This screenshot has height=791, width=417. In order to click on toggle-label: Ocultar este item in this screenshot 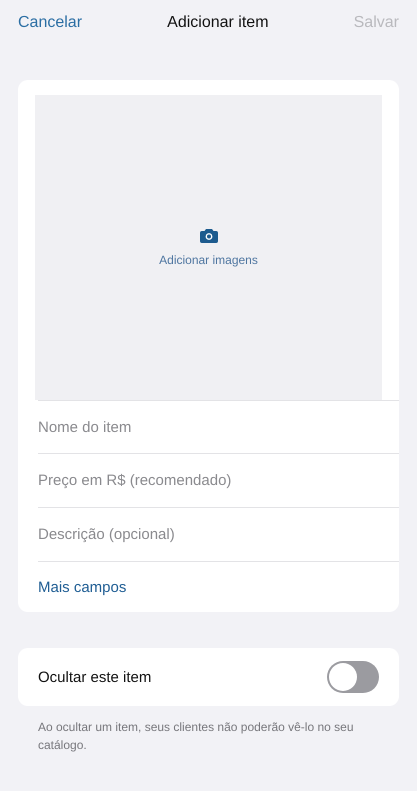, I will do `click(95, 677)`.